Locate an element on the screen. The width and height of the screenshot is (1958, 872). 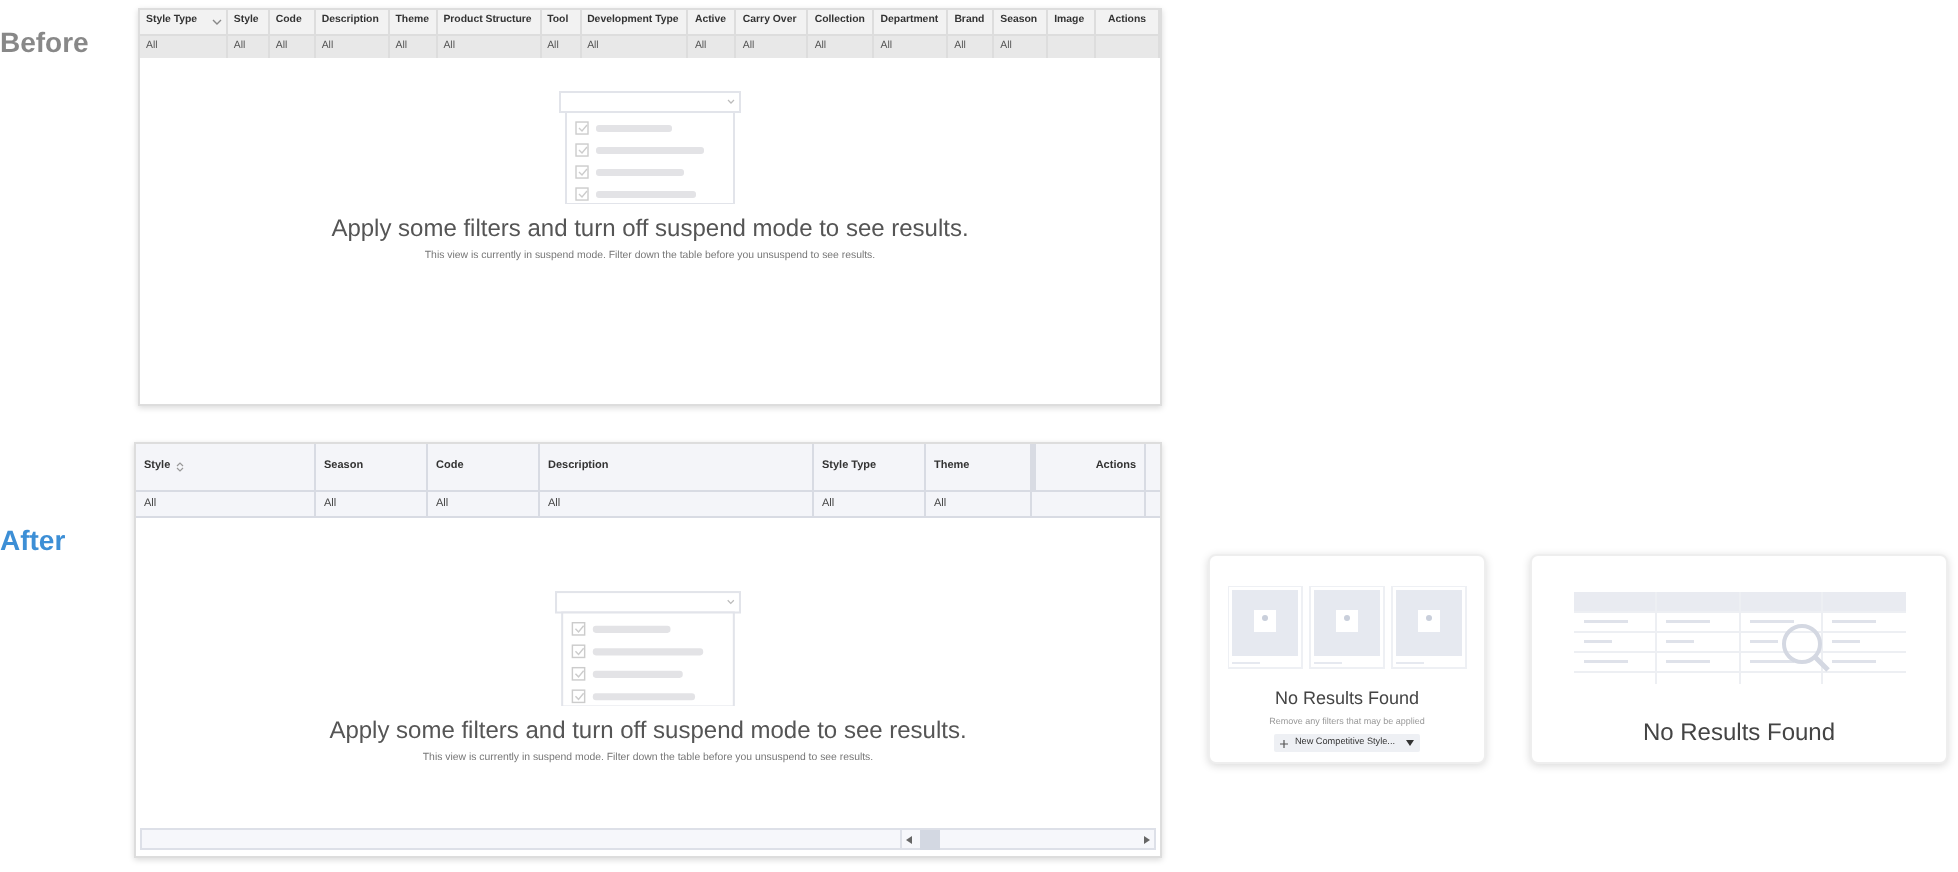
scroll-right-icon is located at coordinates (1147, 839).